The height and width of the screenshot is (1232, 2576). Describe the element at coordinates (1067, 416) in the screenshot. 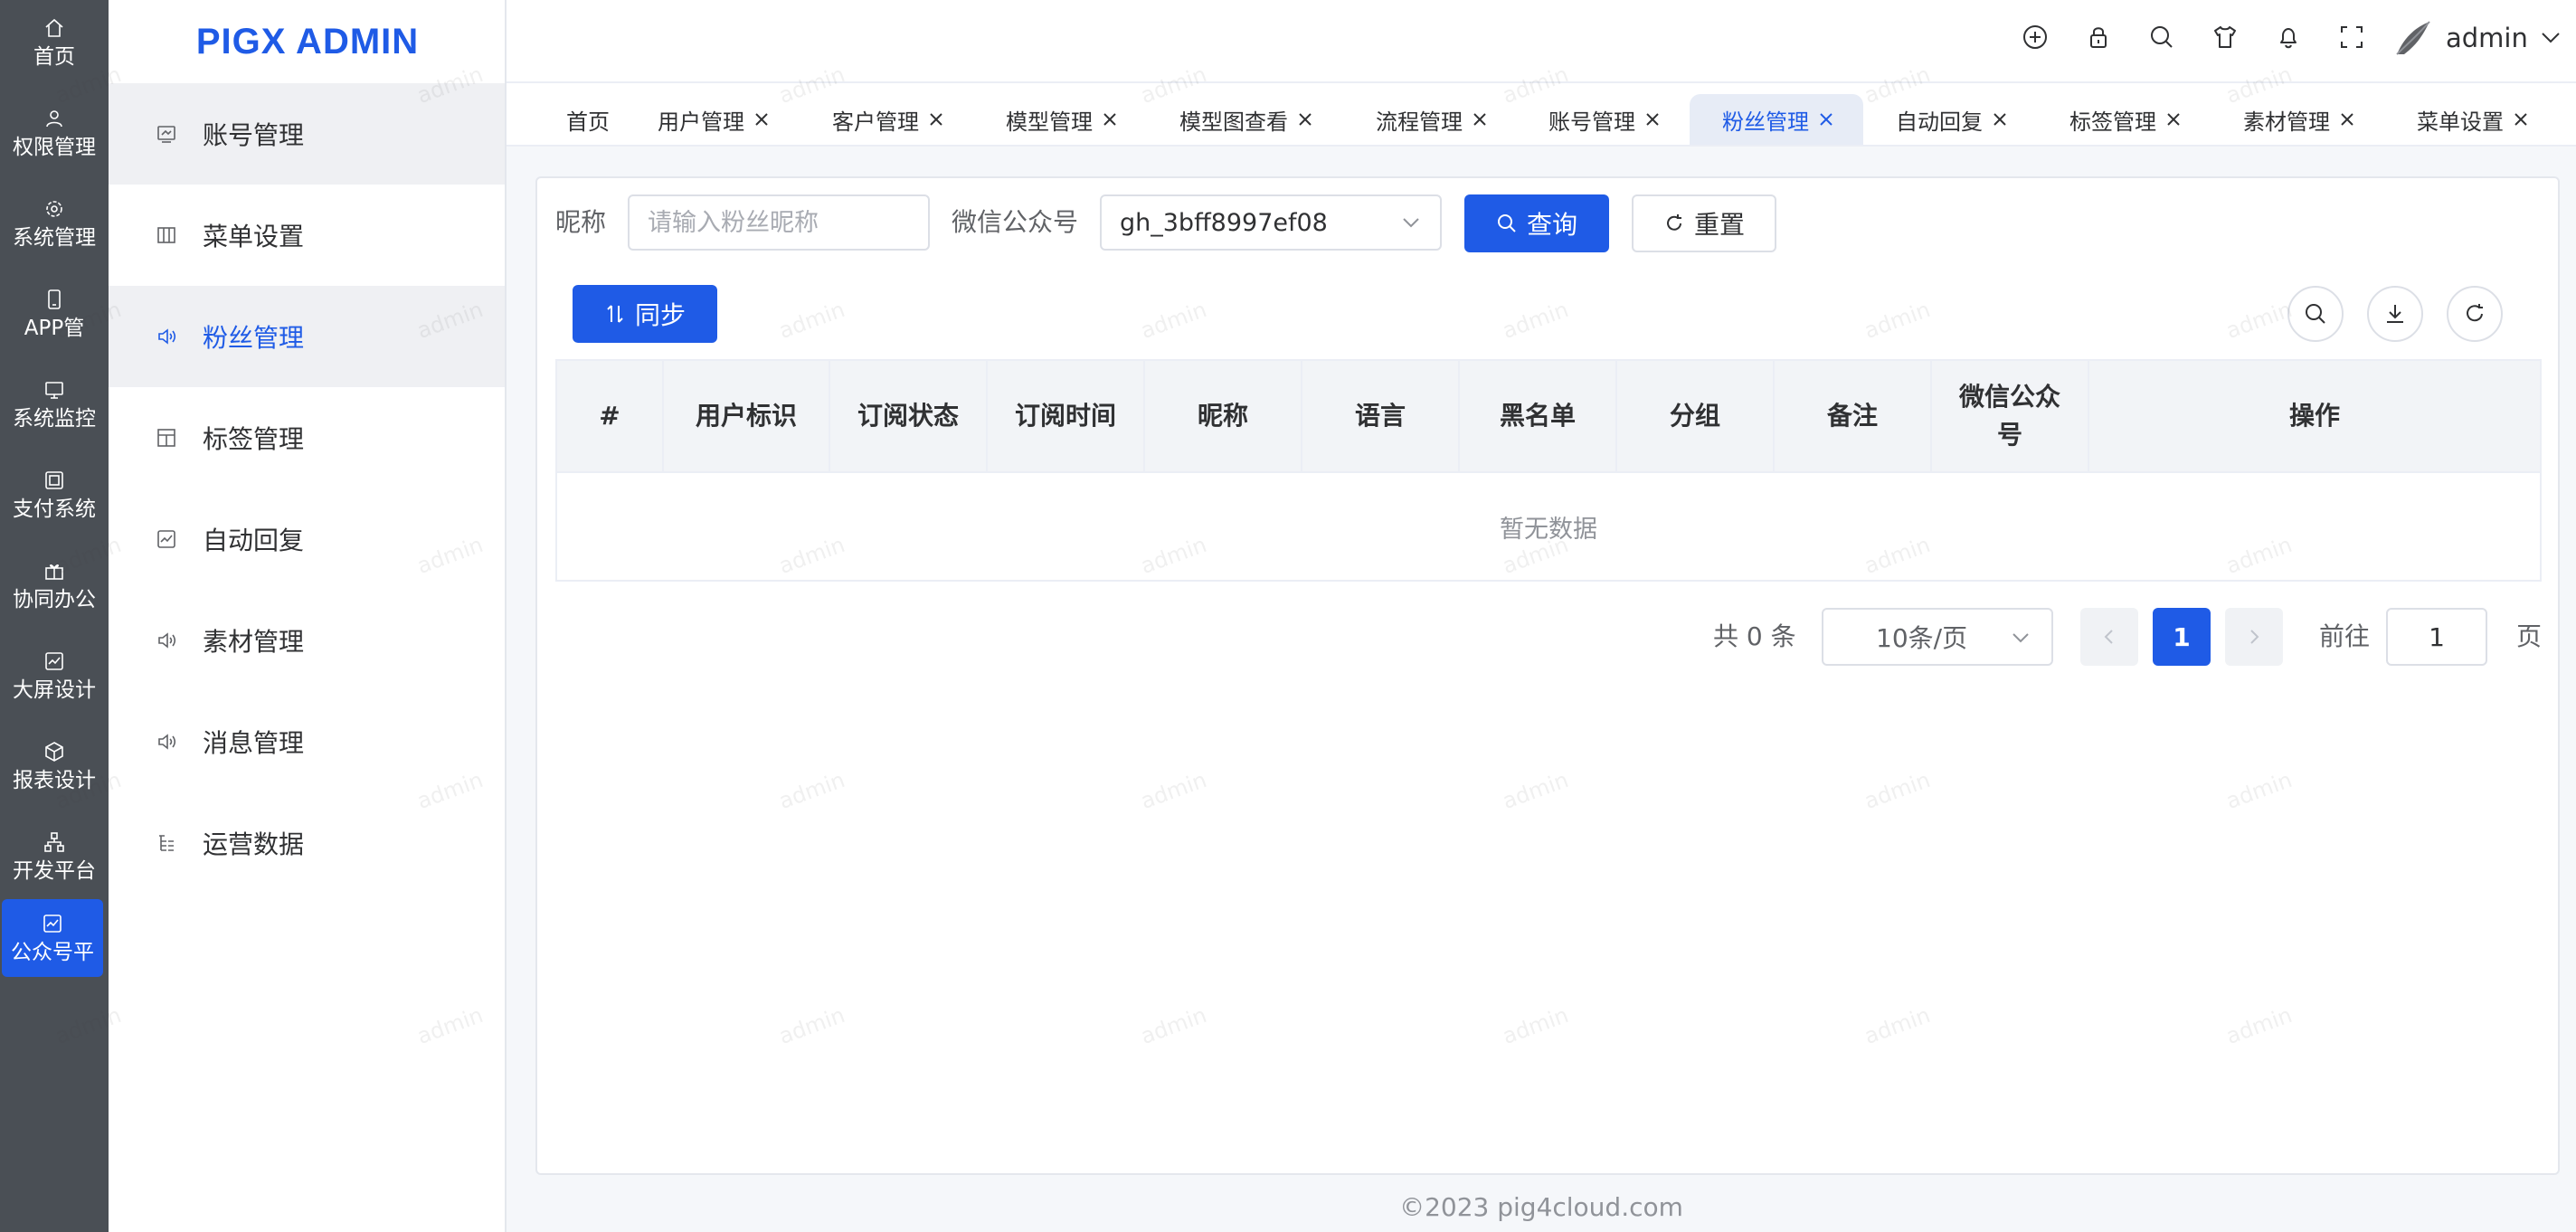

I see `column-header: 订阅时间` at that location.